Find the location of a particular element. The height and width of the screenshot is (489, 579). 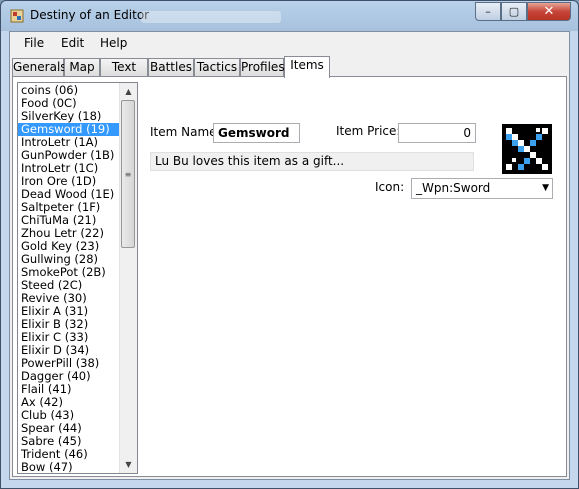

item-price-field: 0 is located at coordinates (437, 133).